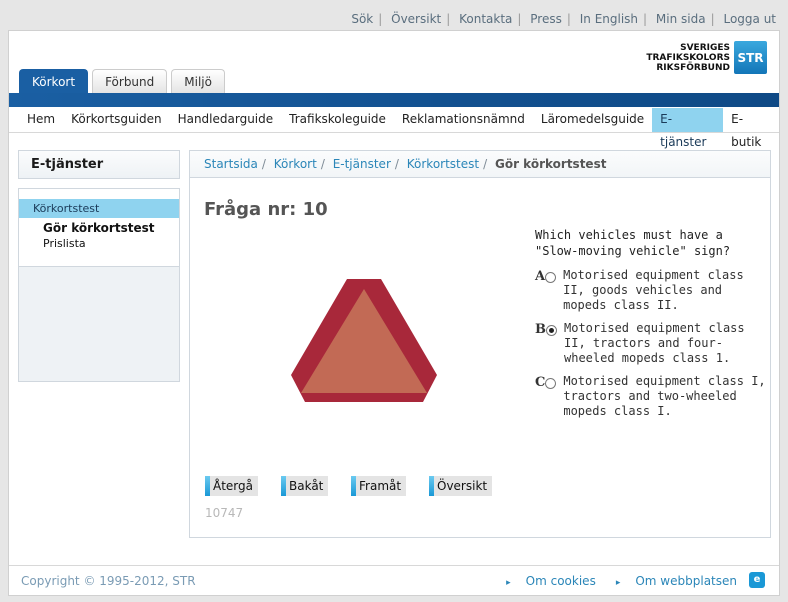 The width and height of the screenshot is (788, 602). What do you see at coordinates (688, 128) in the screenshot?
I see `nav-item-e-tjanster: E-tjänster` at bounding box center [688, 128].